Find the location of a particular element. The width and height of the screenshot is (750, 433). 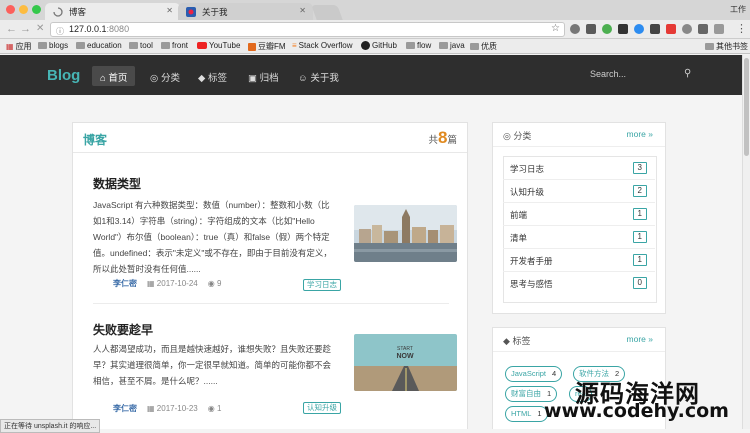

tag-more-link: more » is located at coordinates (640, 339).